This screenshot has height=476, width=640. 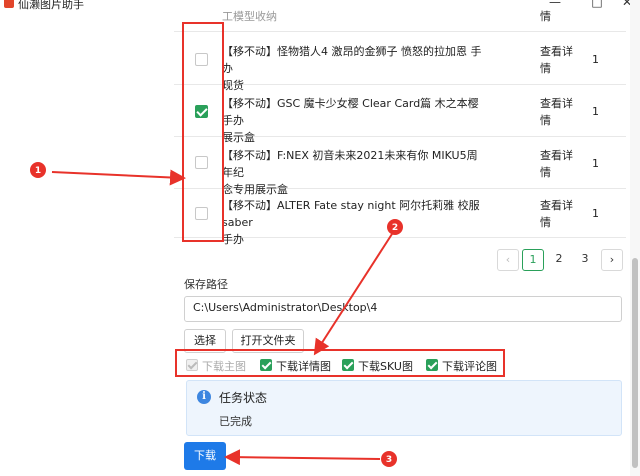 I want to click on info-icon: i, so click(x=204, y=397).